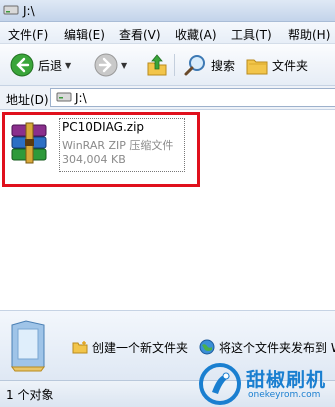  Describe the element at coordinates (194, 65) in the screenshot. I see `search-icon` at that location.